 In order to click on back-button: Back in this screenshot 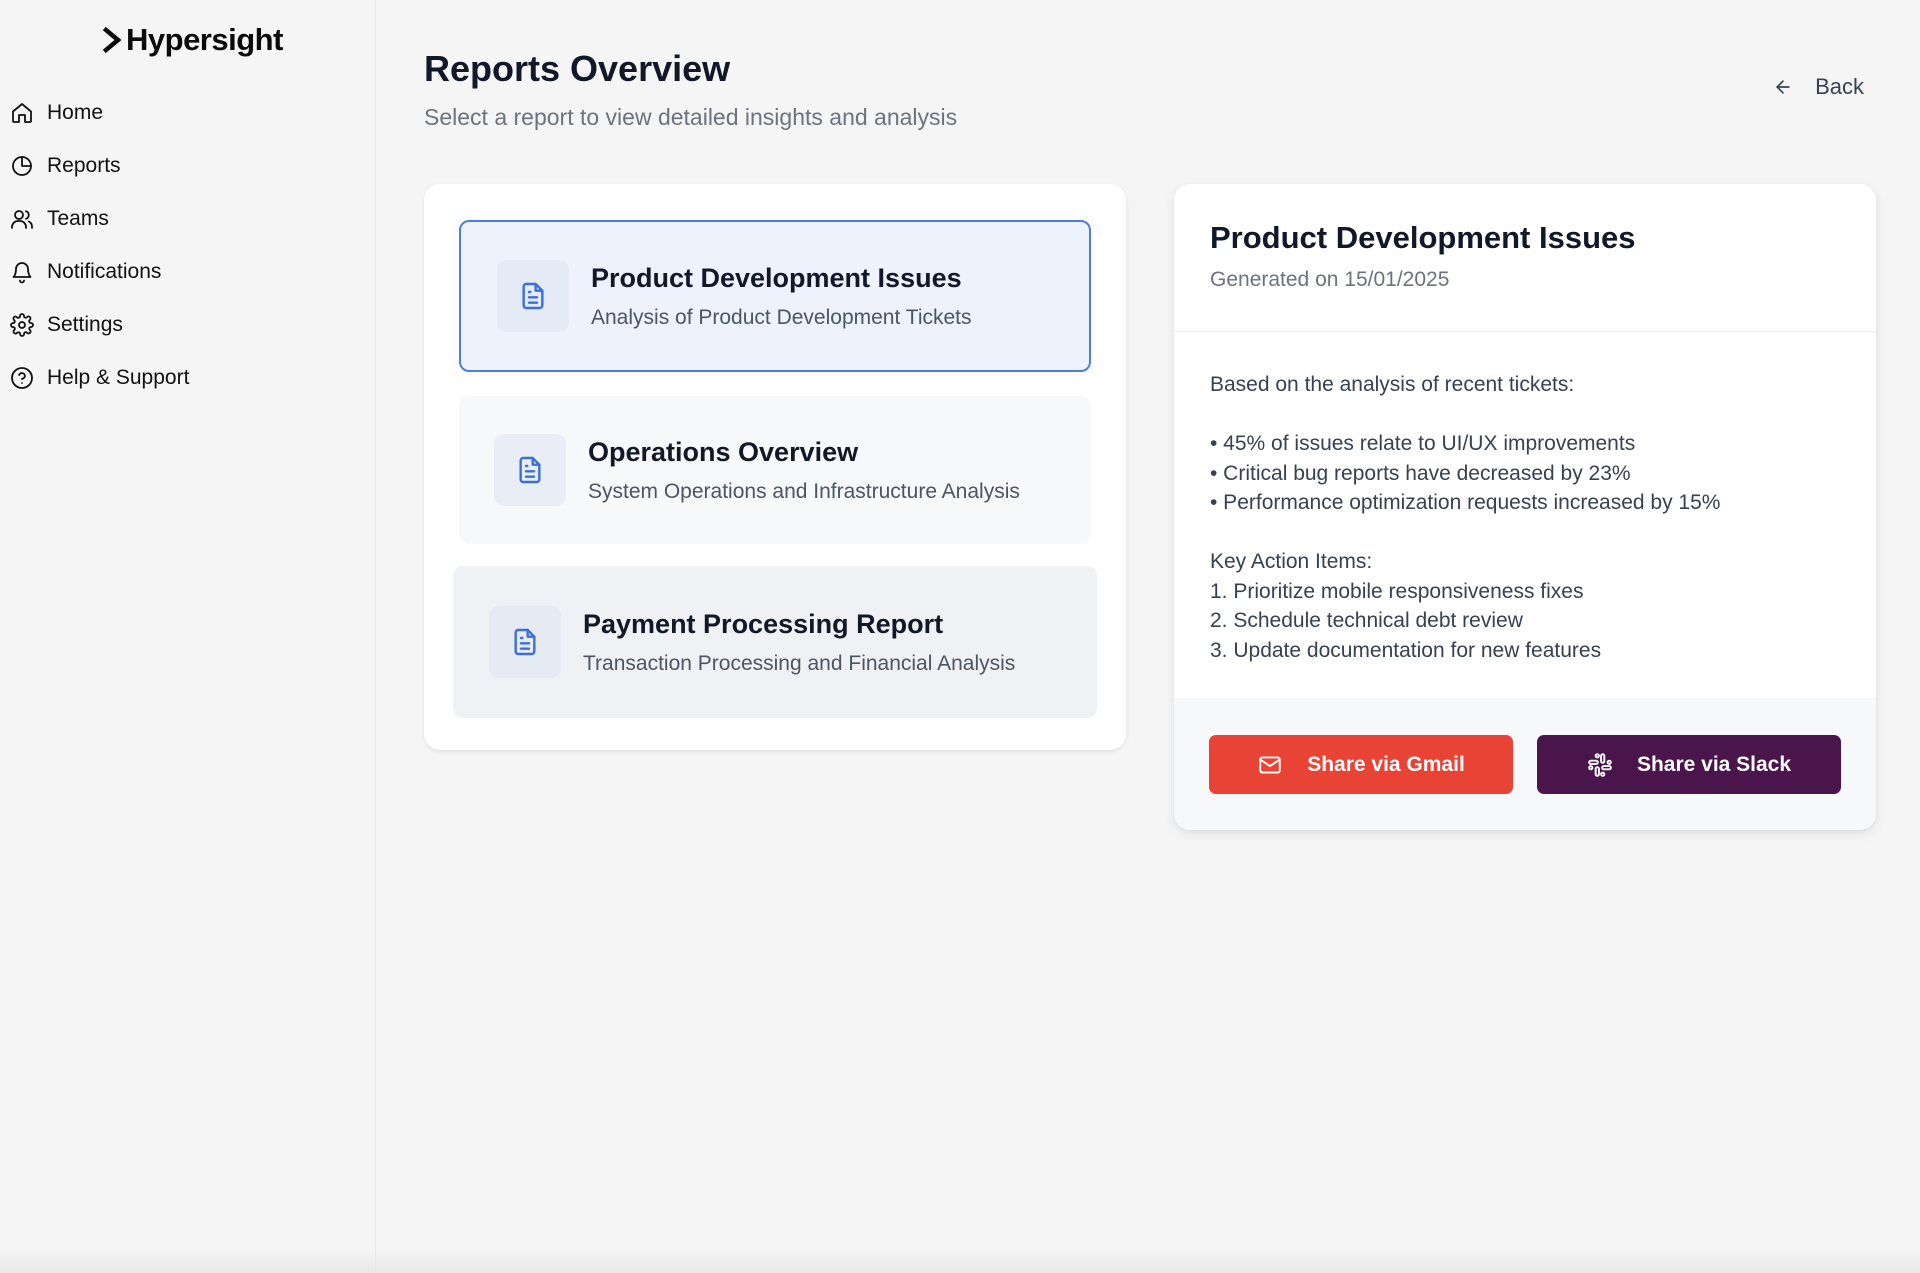, I will do `click(1818, 87)`.